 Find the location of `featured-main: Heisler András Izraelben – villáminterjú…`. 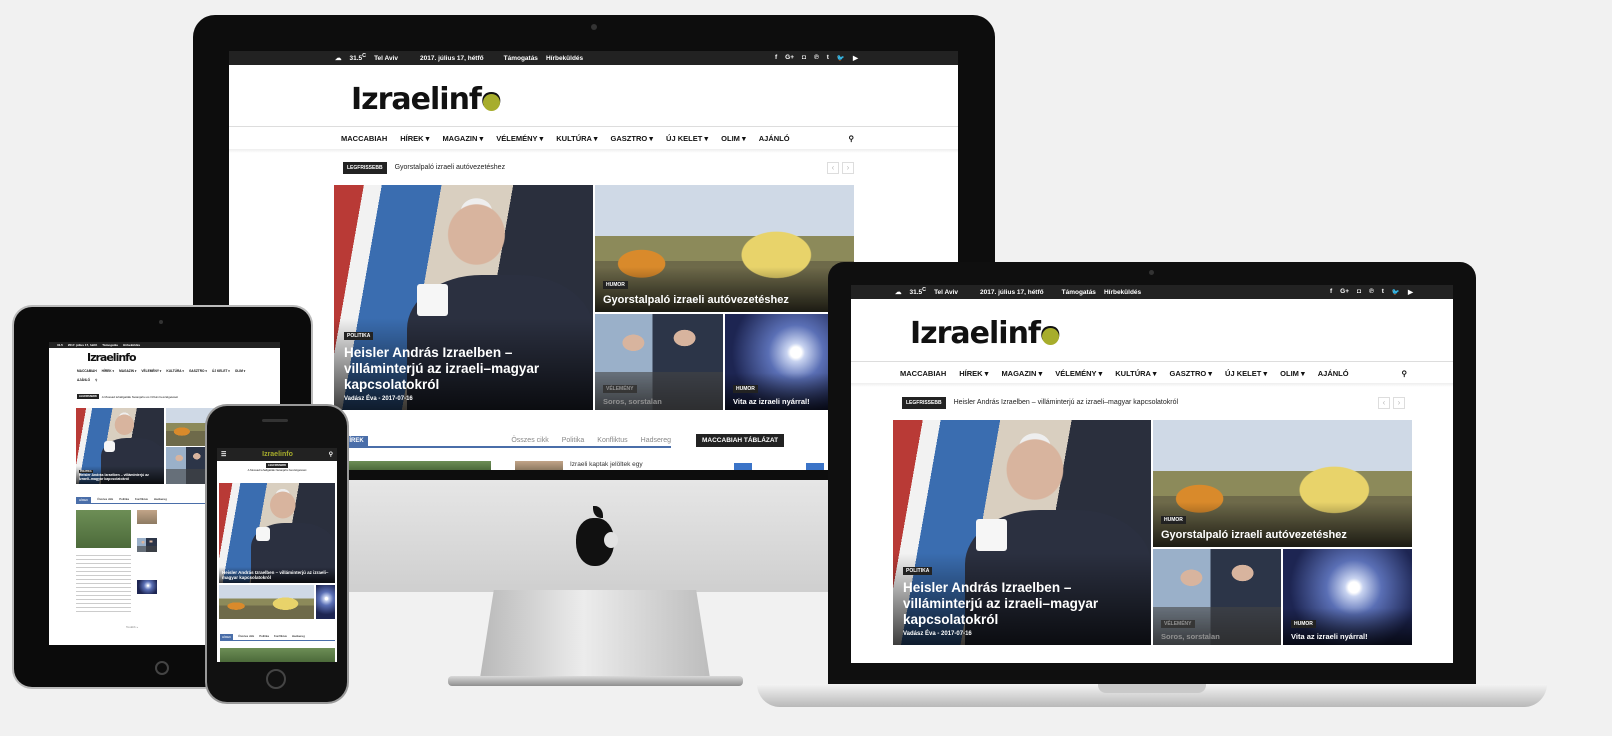

featured-main: Heisler András Izraelben – villáminterjú… is located at coordinates (277, 533).